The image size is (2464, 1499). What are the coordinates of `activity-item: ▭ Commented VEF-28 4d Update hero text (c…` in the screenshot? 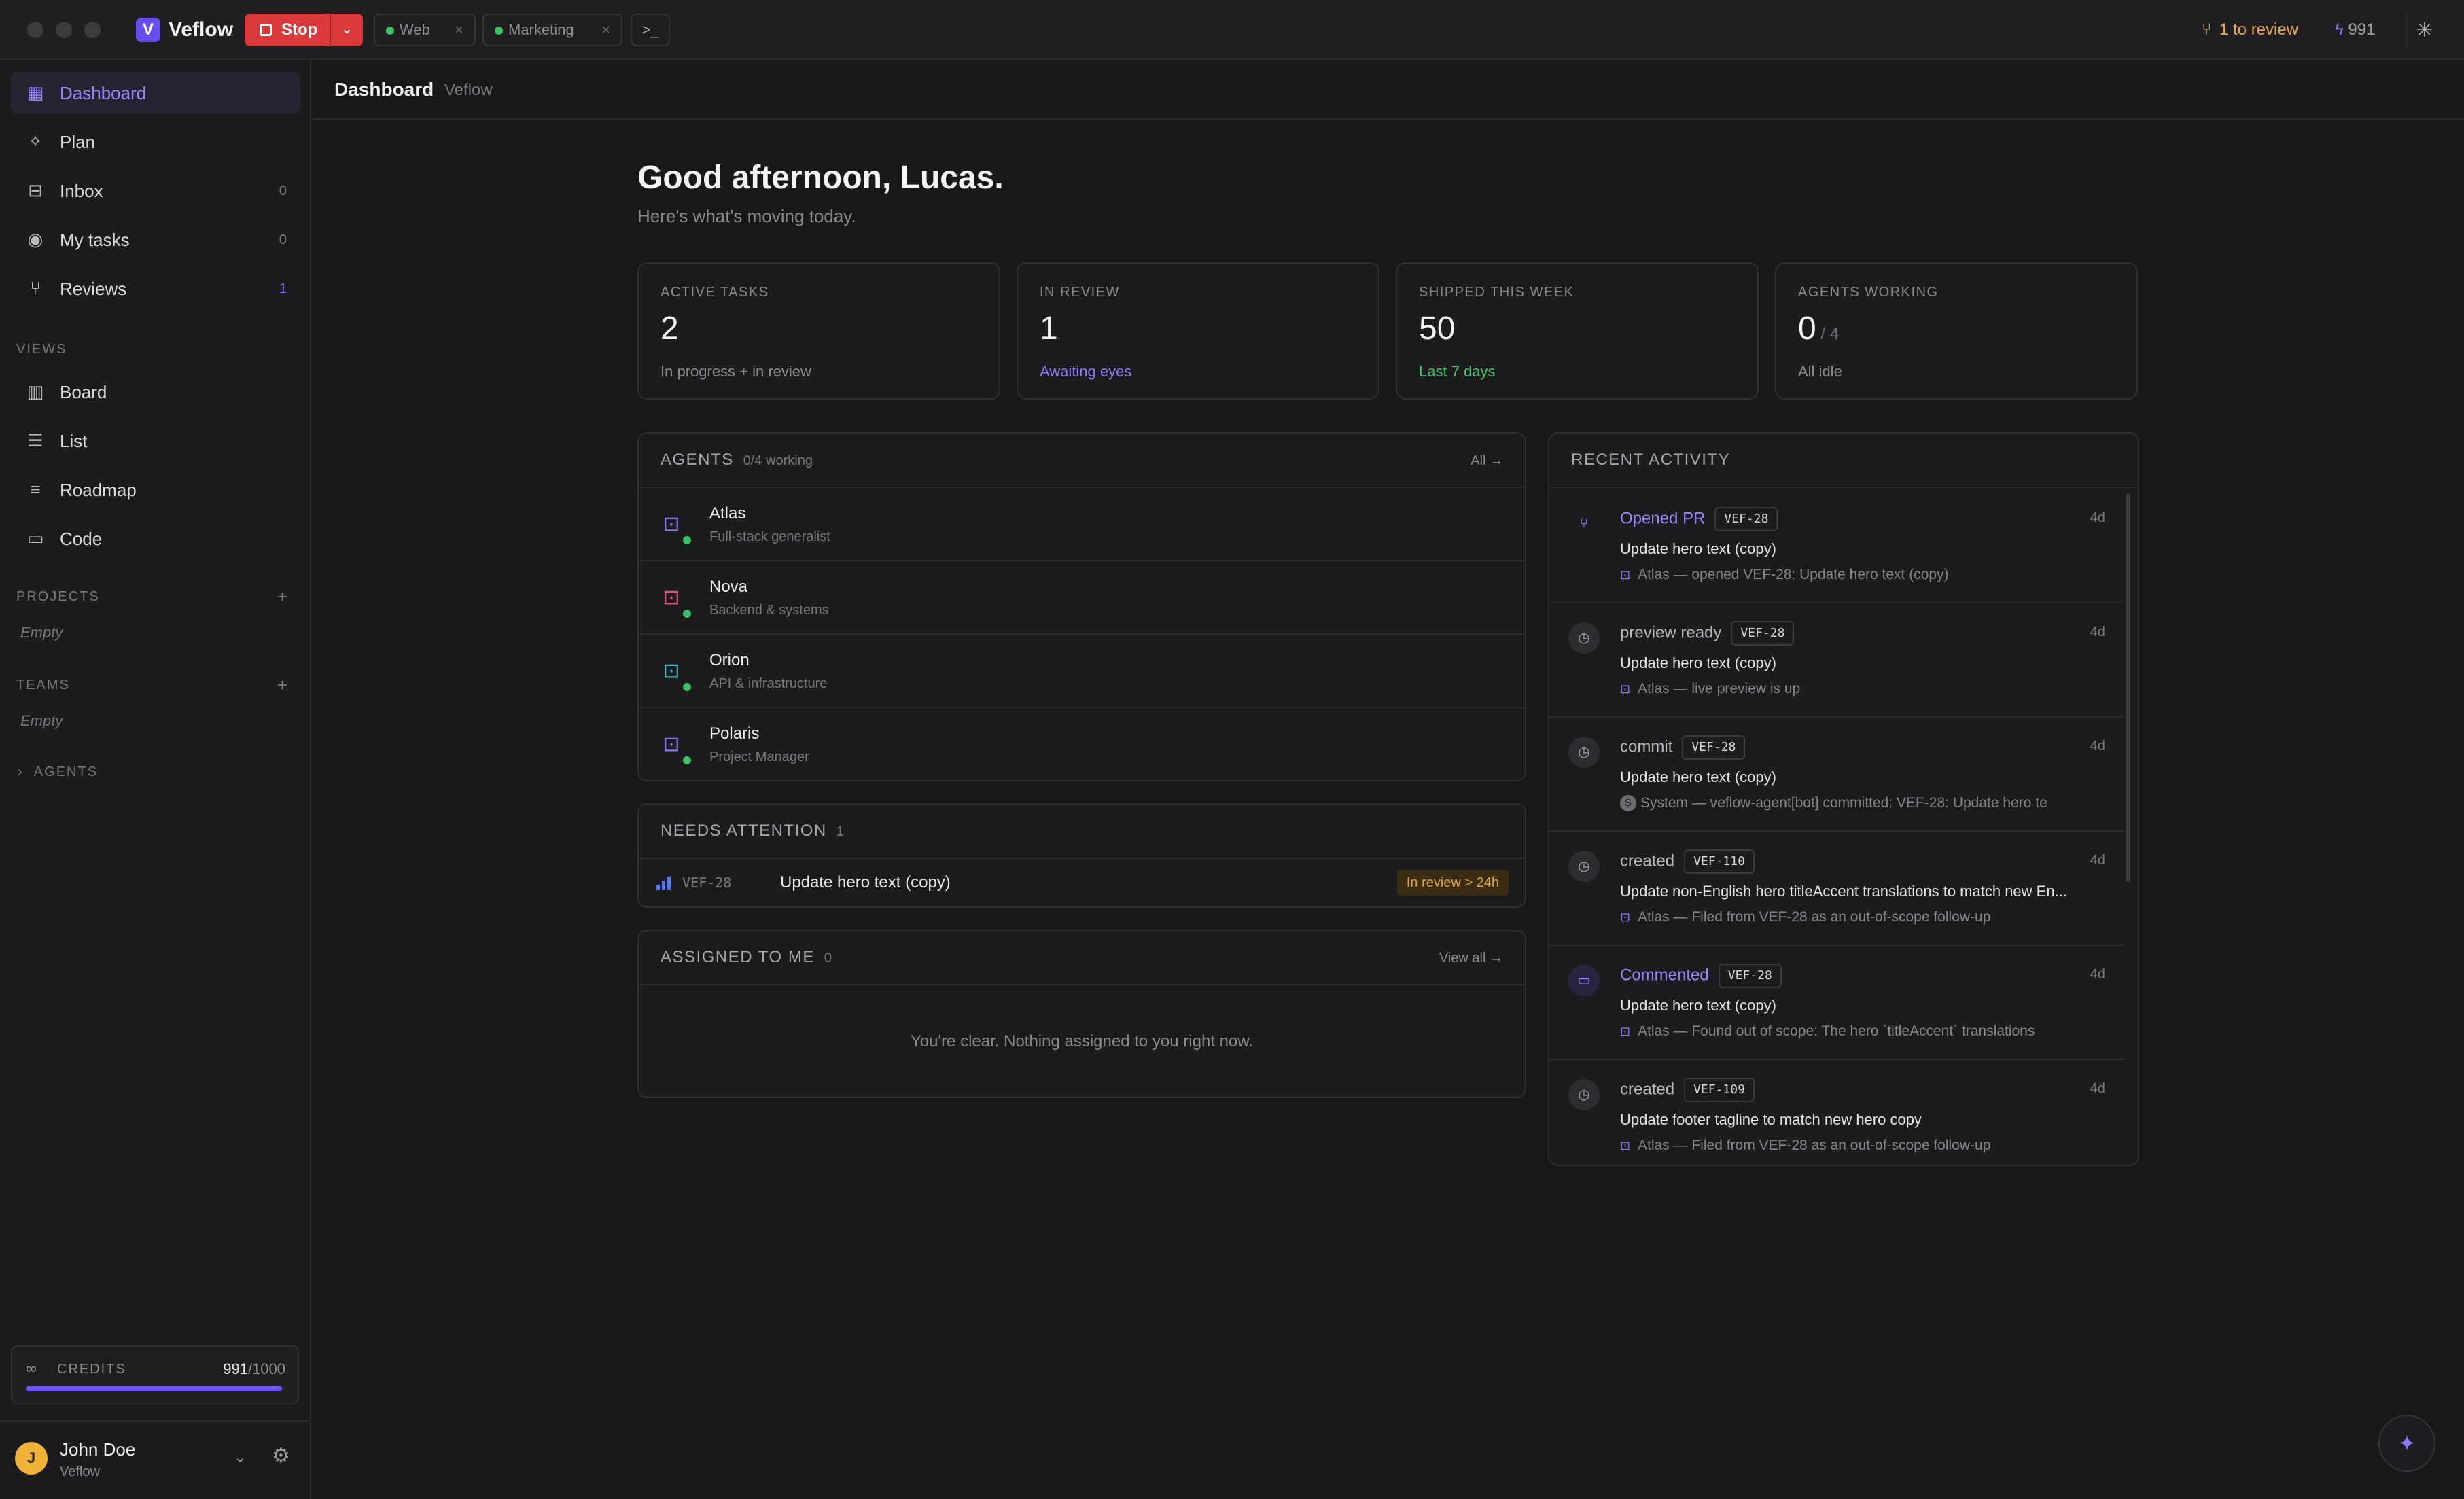 It's located at (1836, 1003).